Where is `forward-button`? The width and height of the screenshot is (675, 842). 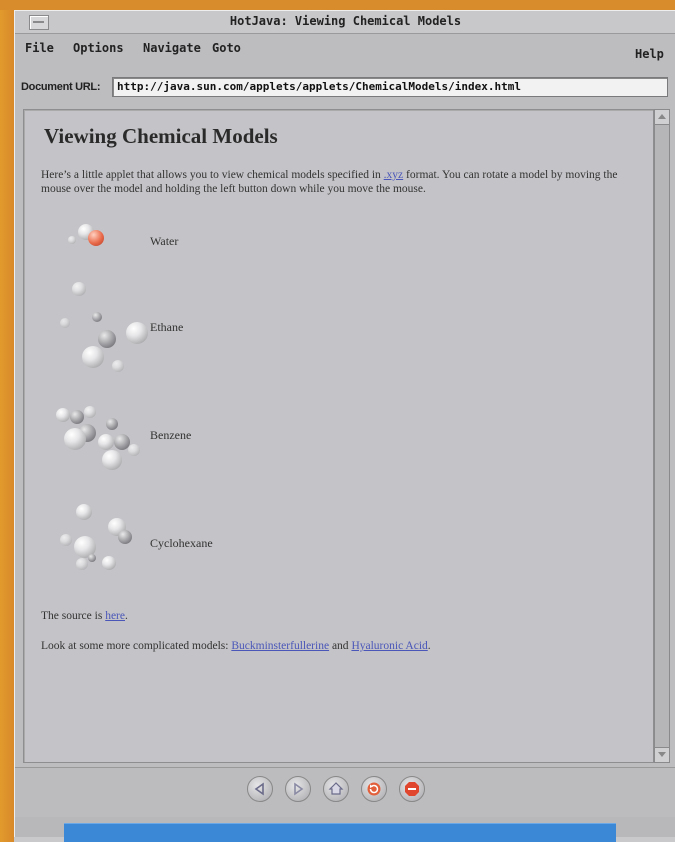 forward-button is located at coordinates (298, 789).